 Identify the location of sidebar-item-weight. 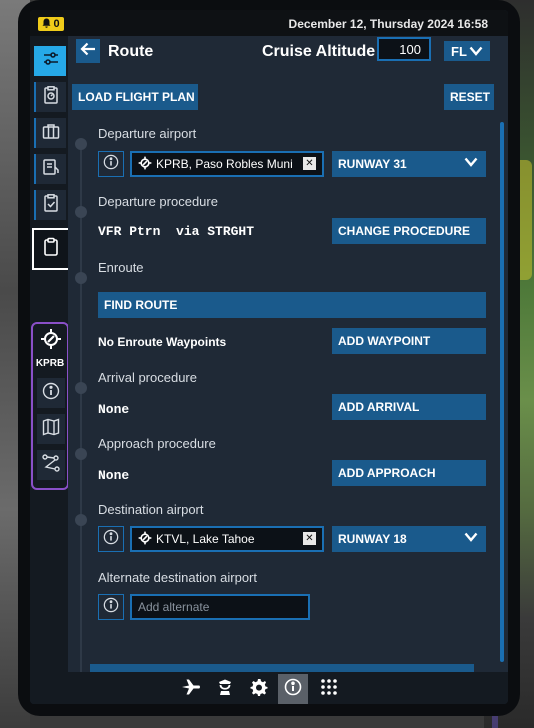
(50, 97).